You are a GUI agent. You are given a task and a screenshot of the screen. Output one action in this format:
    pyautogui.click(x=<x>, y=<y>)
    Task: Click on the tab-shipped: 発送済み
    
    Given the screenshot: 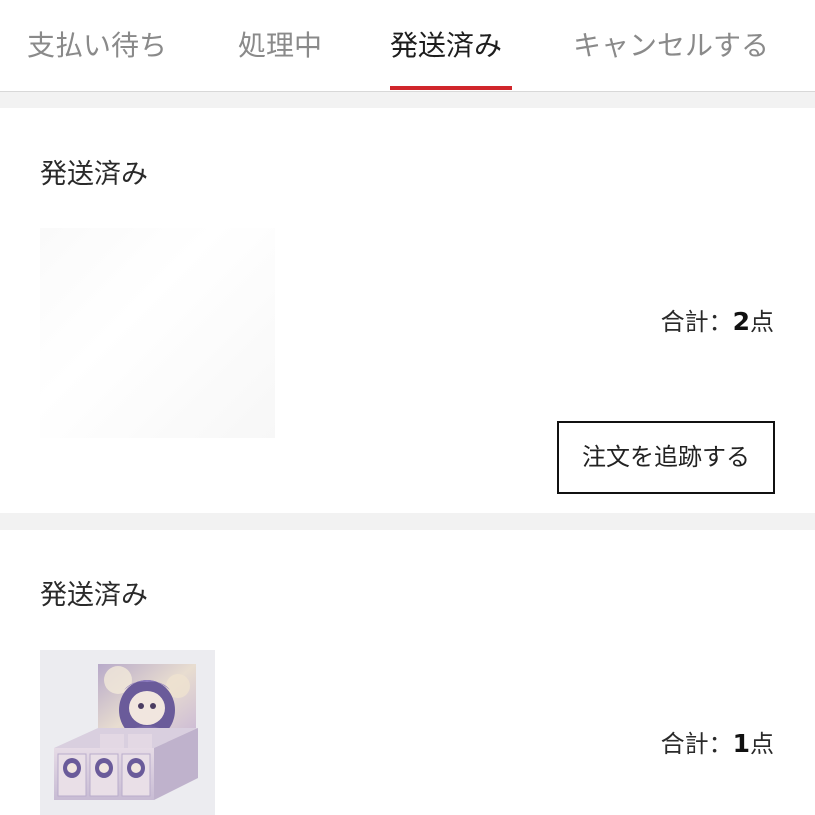 What is the action you would take?
    pyautogui.click(x=446, y=46)
    